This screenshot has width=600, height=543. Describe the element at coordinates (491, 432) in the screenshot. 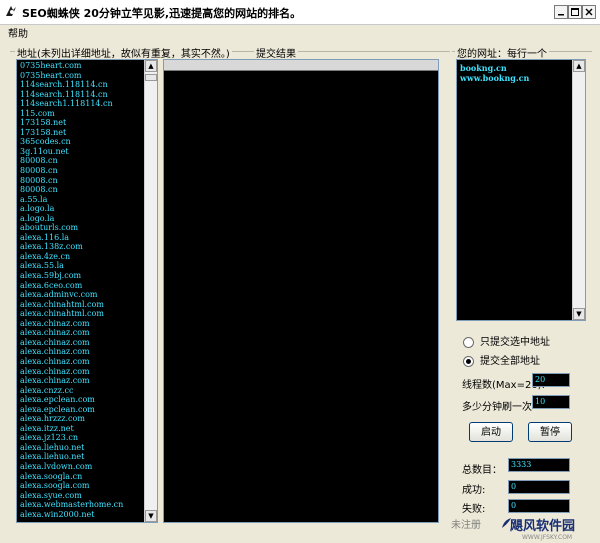

I see `start-button: 启动` at that location.